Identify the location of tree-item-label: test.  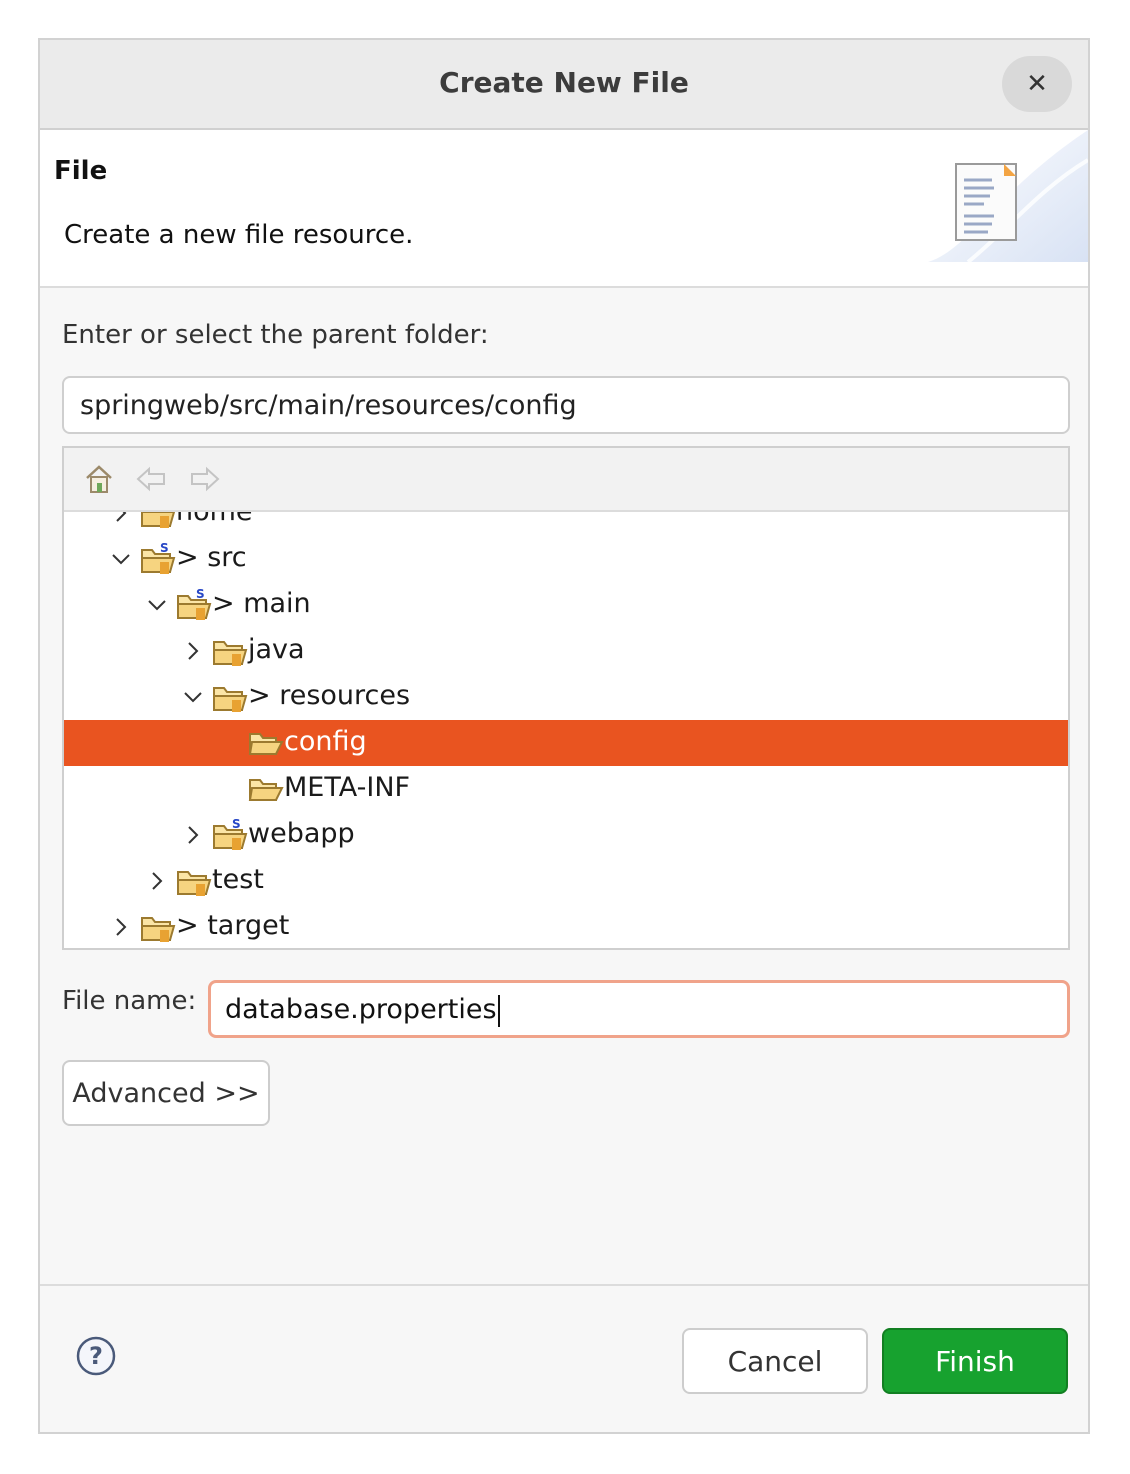
(238, 879).